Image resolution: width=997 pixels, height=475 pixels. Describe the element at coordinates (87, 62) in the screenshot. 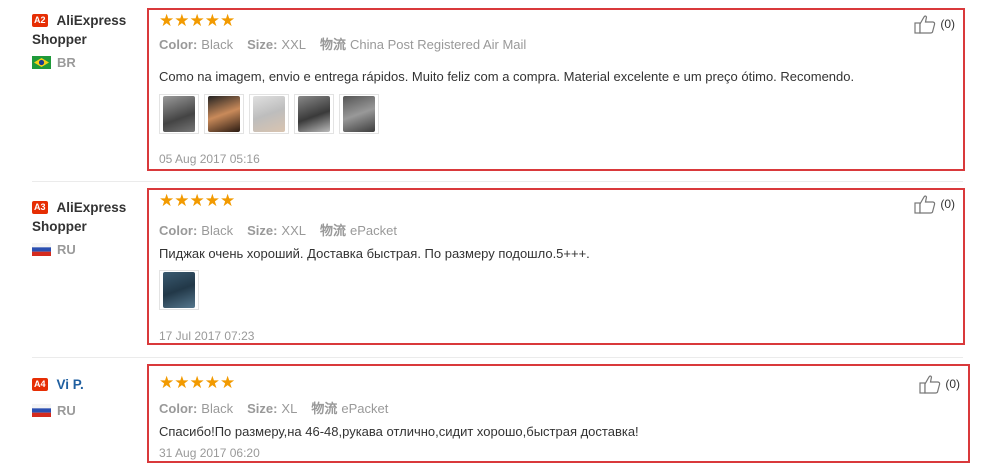

I see `reviewer-country: BR` at that location.